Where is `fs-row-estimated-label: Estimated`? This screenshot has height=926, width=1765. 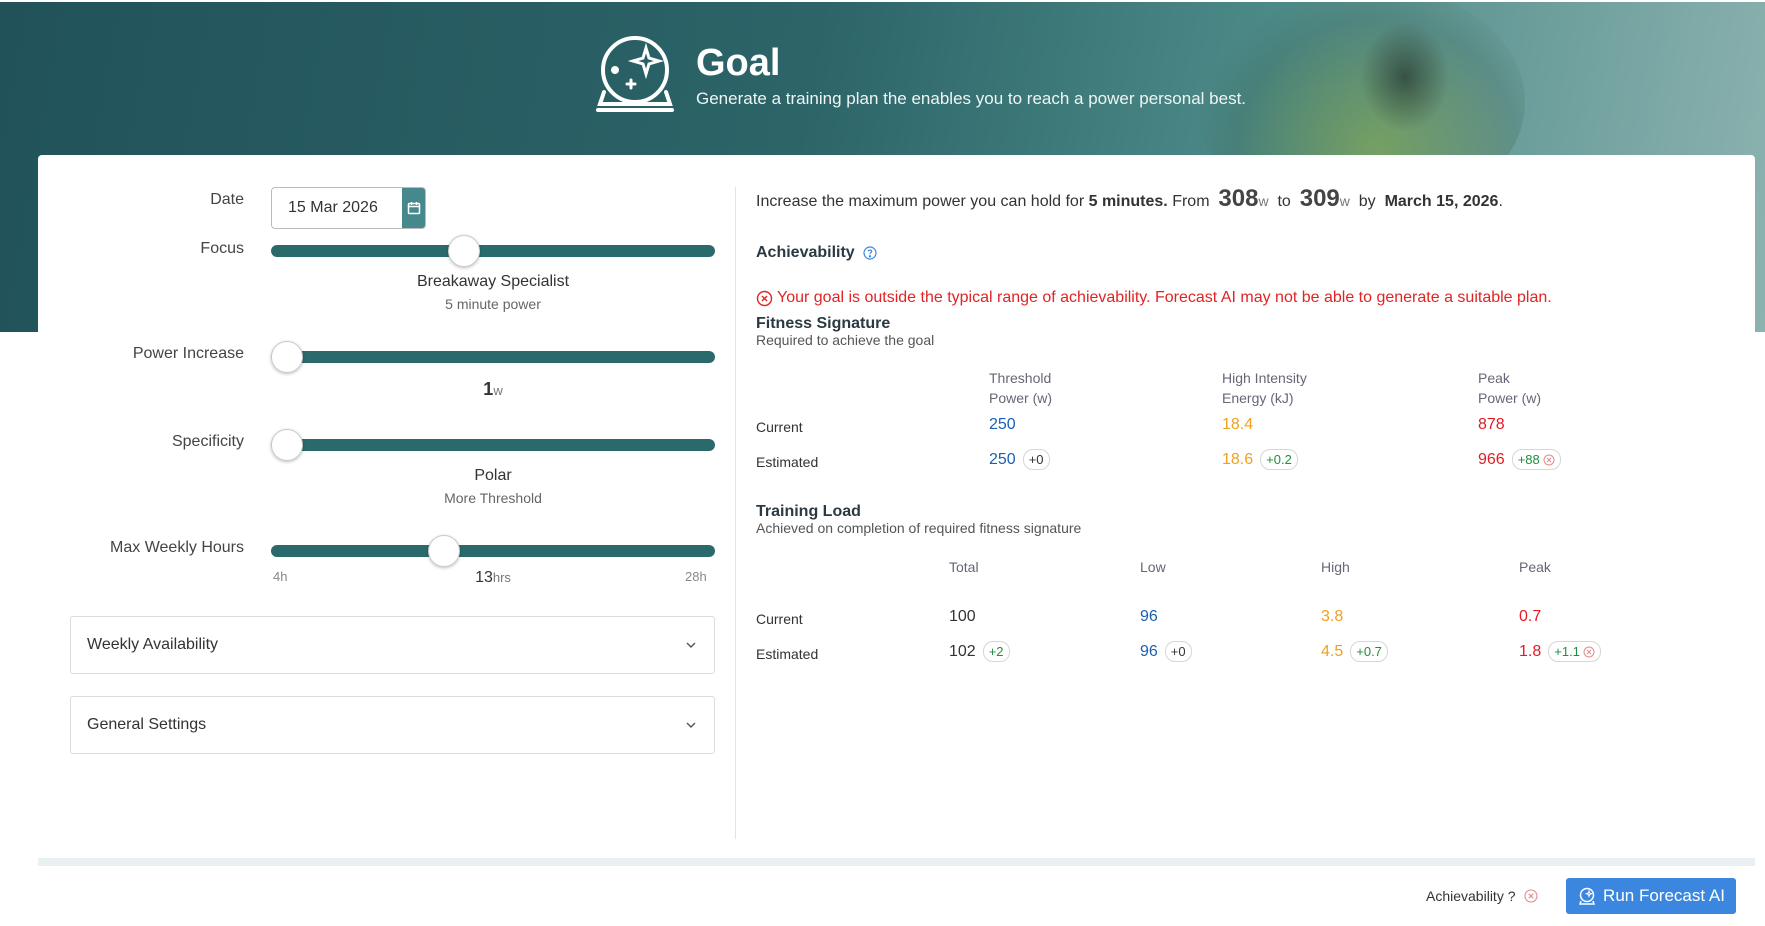 fs-row-estimated-label: Estimated is located at coordinates (787, 462).